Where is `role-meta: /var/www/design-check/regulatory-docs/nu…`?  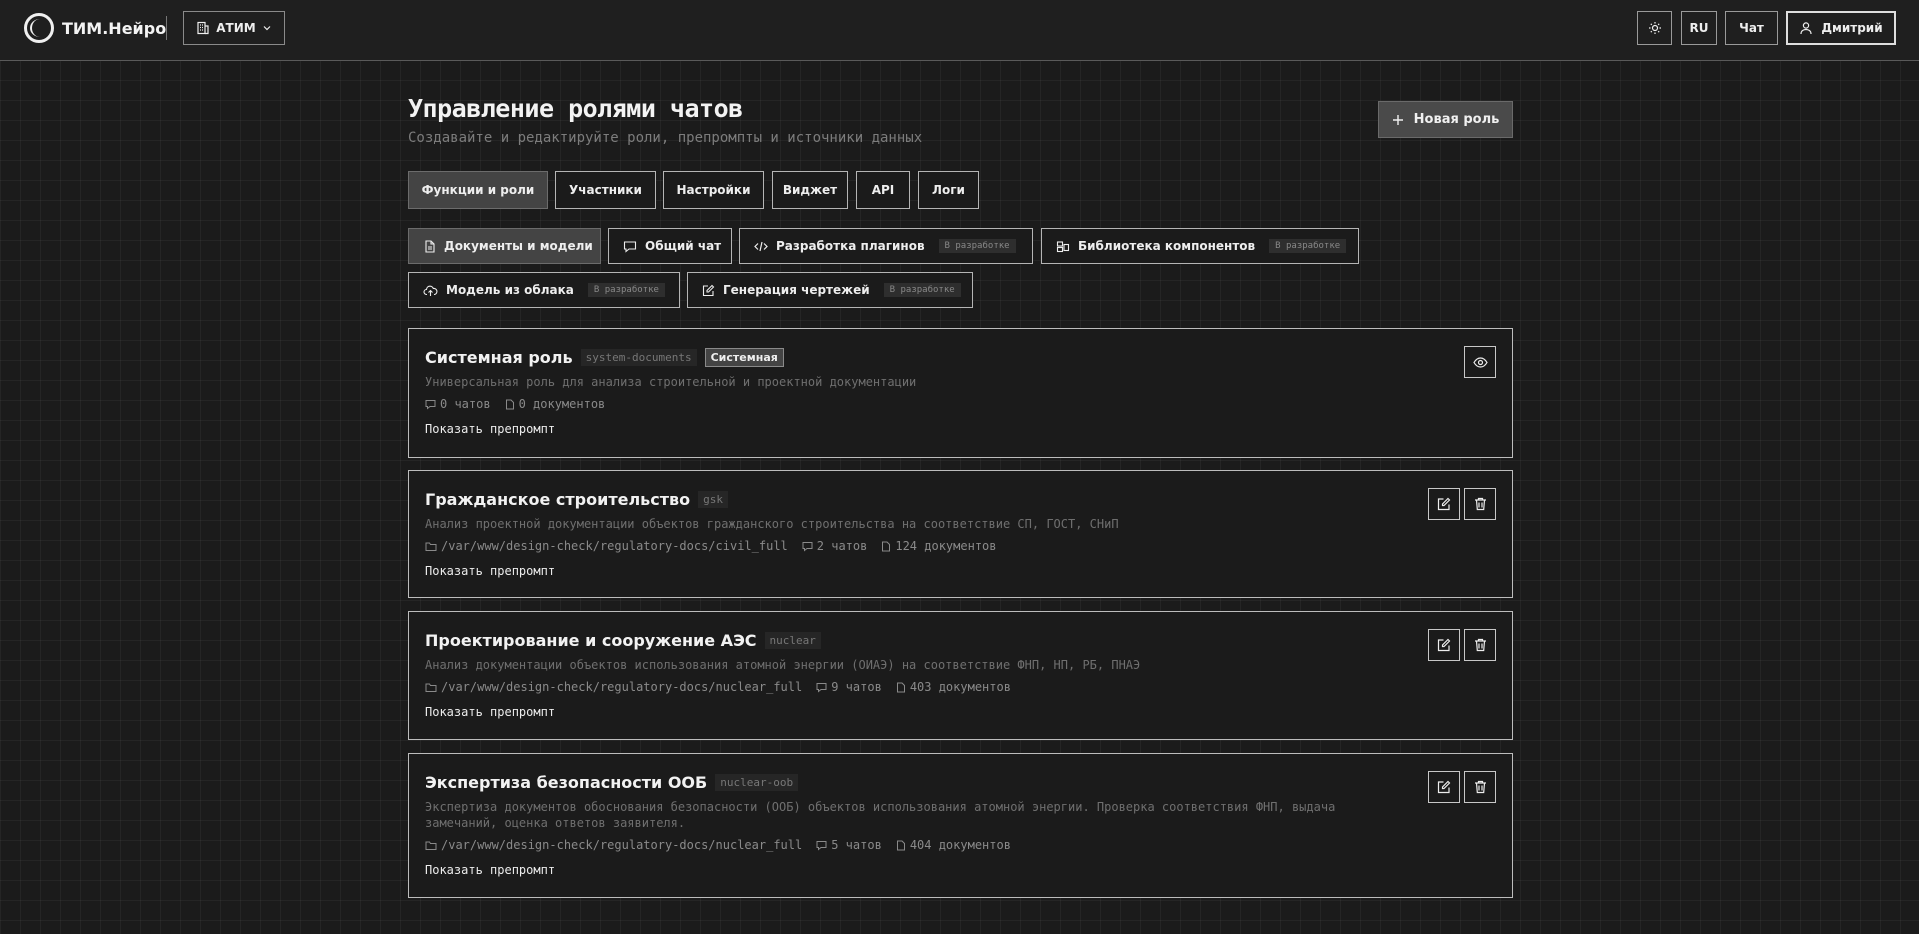 role-meta: /var/www/design-check/regulatory-docs/nu… is located at coordinates (718, 687).